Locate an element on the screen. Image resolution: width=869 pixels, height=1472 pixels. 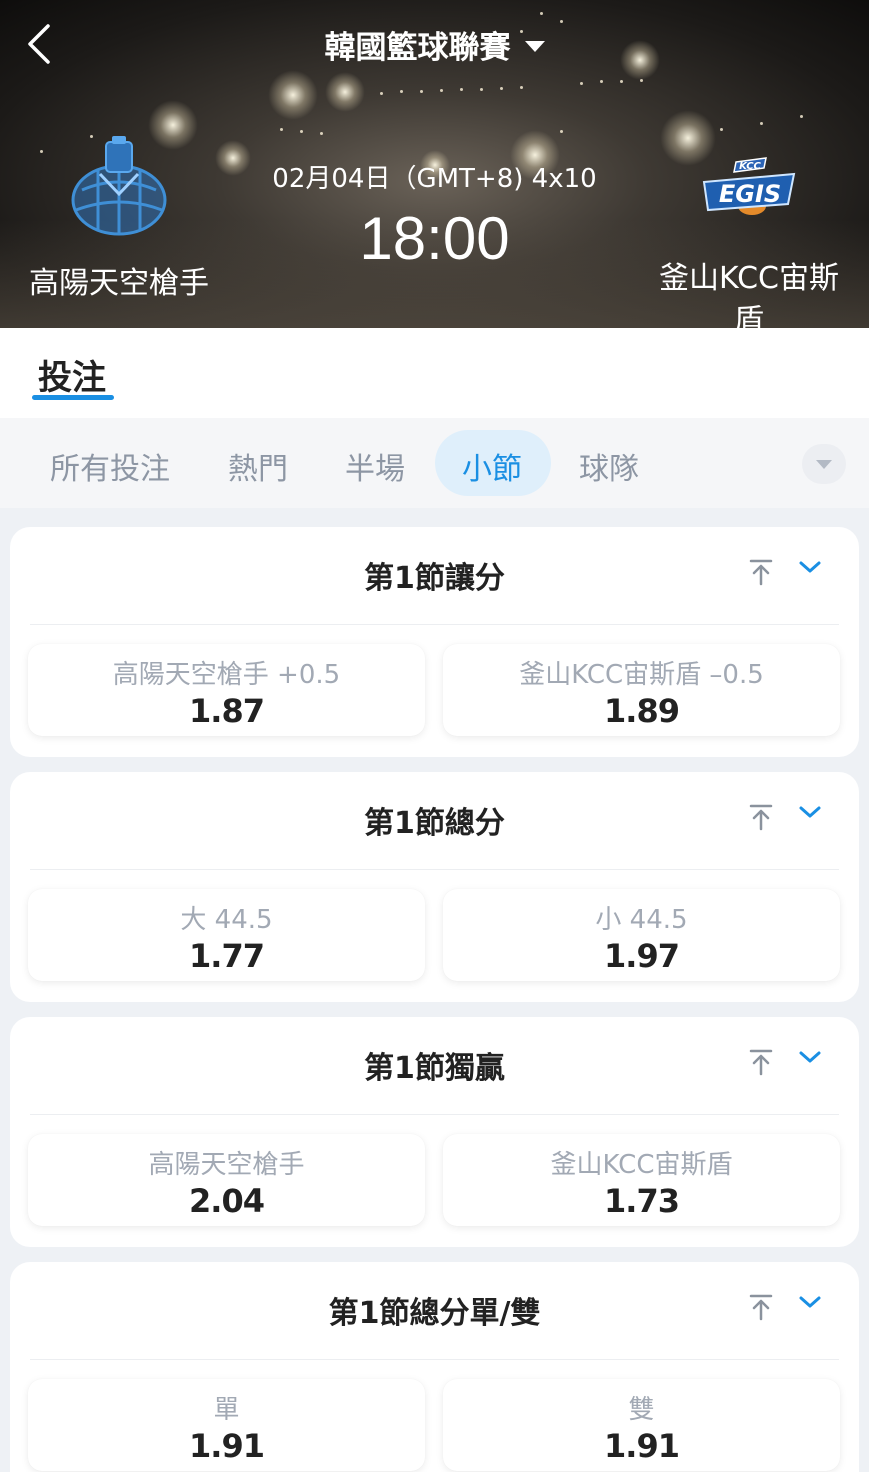
caret-down-icon is located at coordinates (534, 46).